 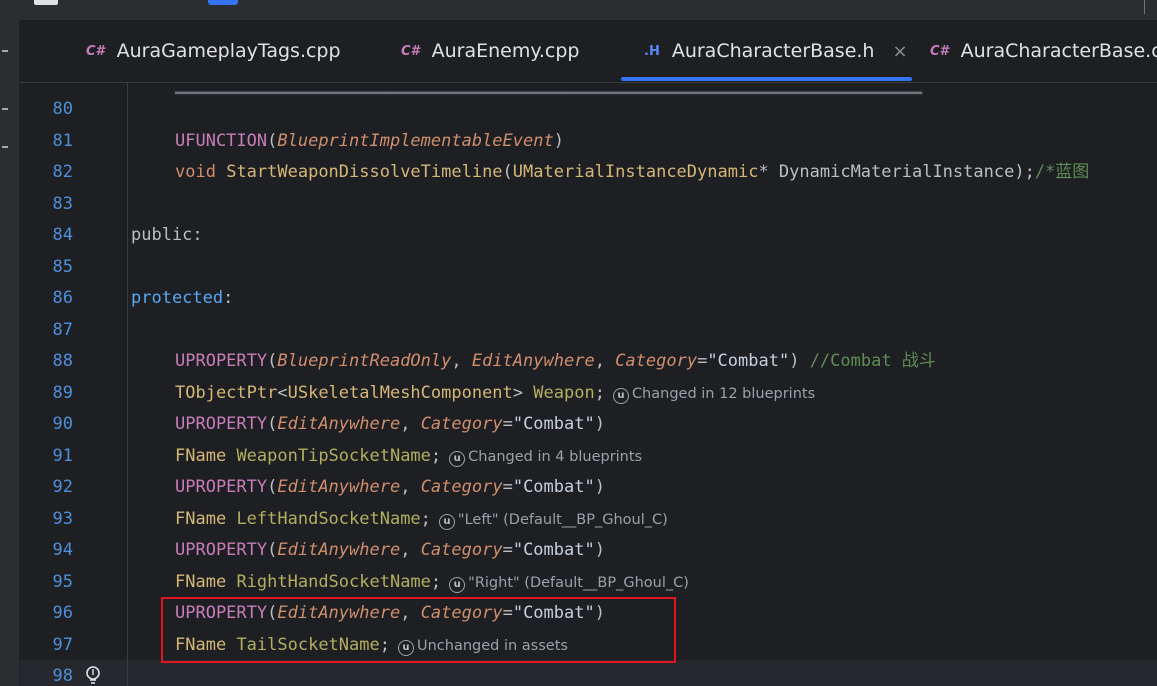 I want to click on tab-auracharacterbase-h: .H AuraCharacterBase.h ×, so click(x=766, y=51).